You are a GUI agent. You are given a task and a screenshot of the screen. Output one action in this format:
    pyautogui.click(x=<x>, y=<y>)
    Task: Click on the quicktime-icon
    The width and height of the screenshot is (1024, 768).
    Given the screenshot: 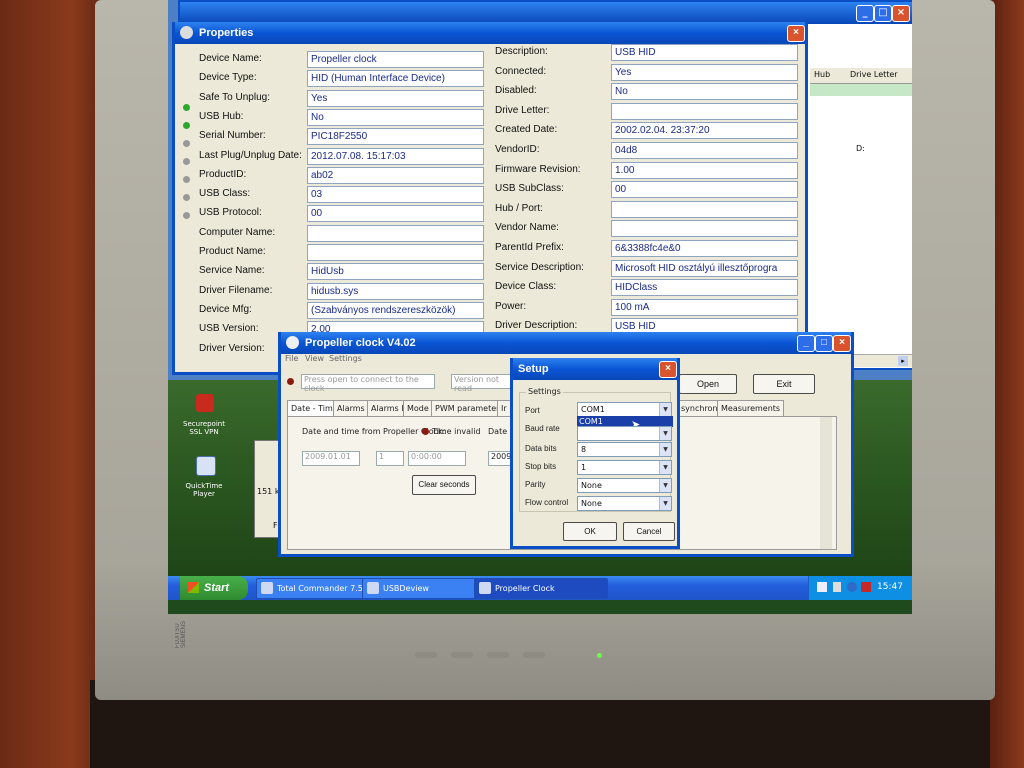 What is the action you would take?
    pyautogui.click(x=206, y=466)
    